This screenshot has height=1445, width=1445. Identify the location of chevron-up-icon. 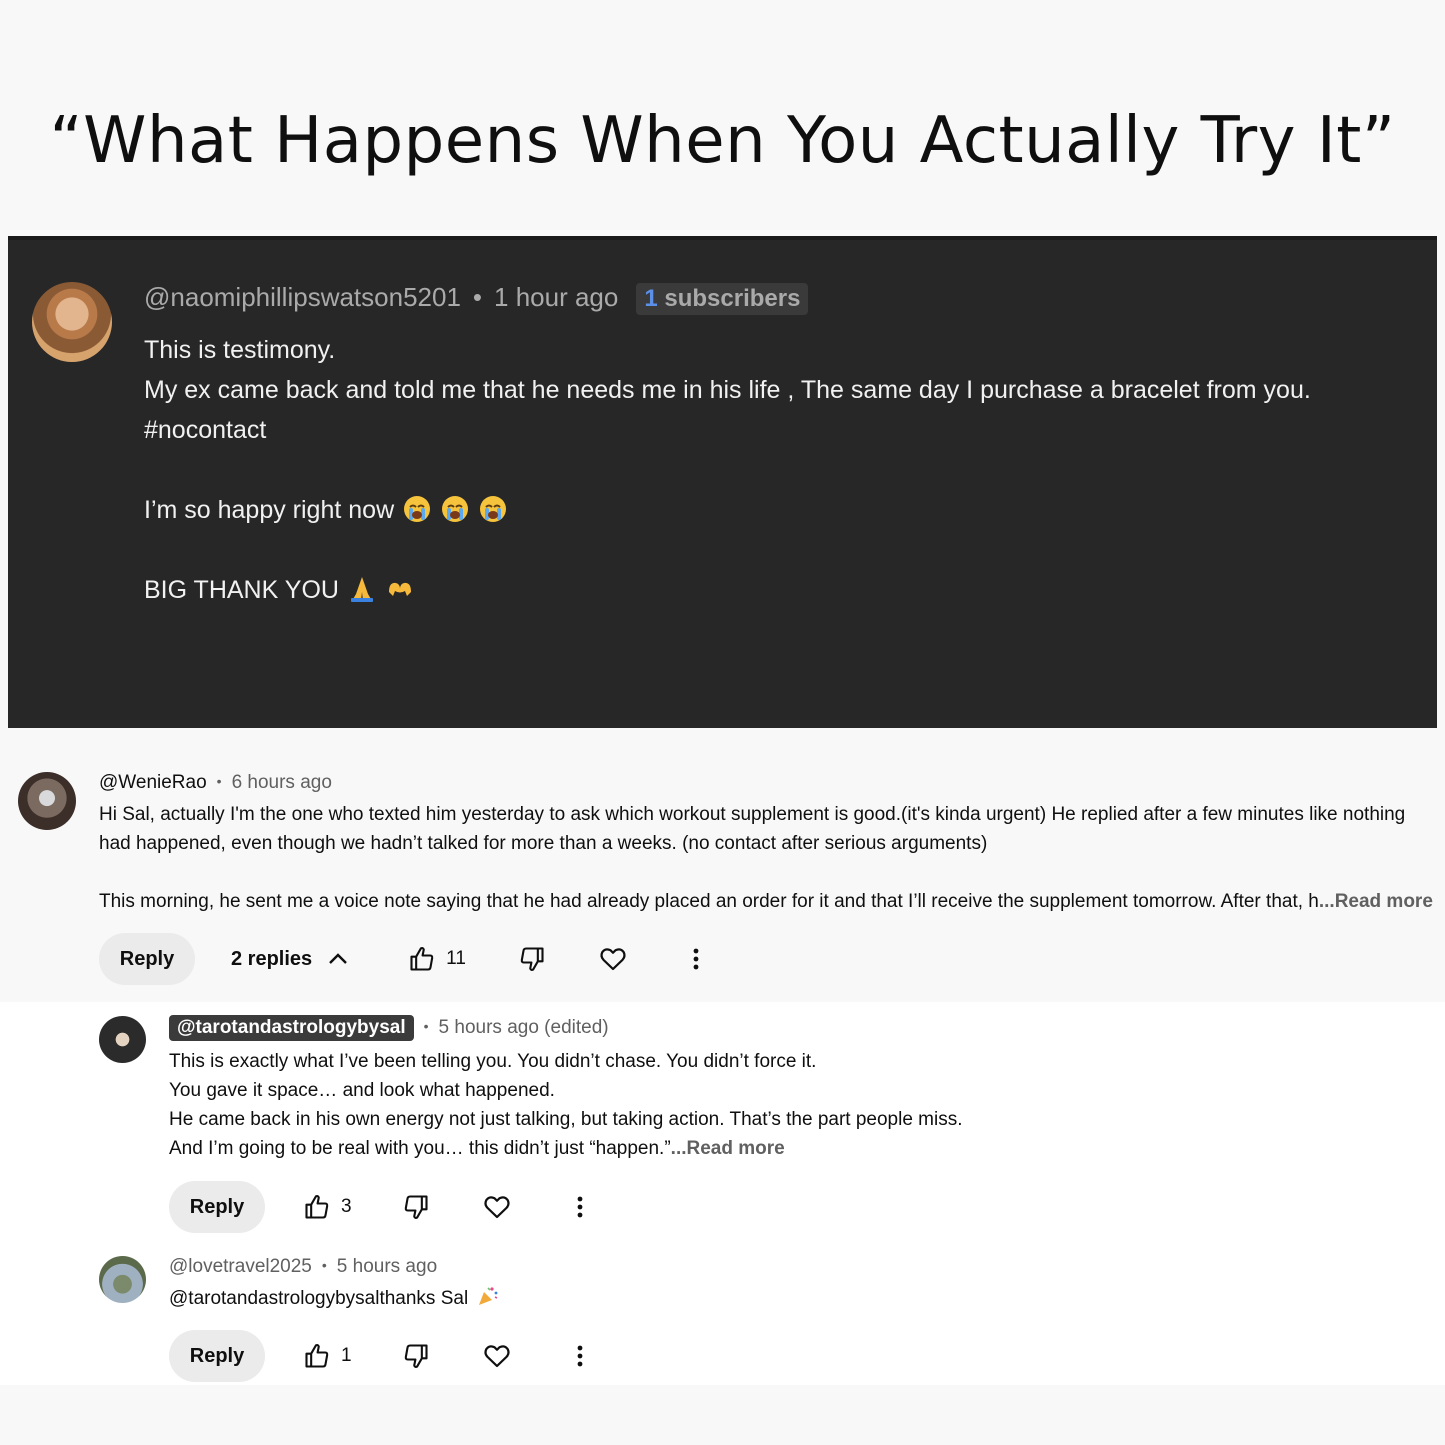
(338, 958).